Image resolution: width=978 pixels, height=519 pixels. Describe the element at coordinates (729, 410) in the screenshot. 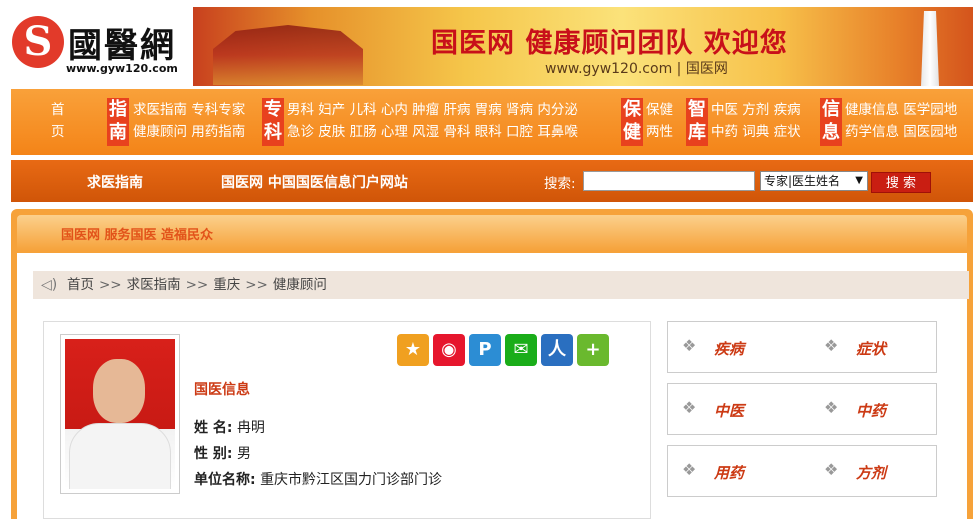

I see `tile-tcm: 中医` at that location.